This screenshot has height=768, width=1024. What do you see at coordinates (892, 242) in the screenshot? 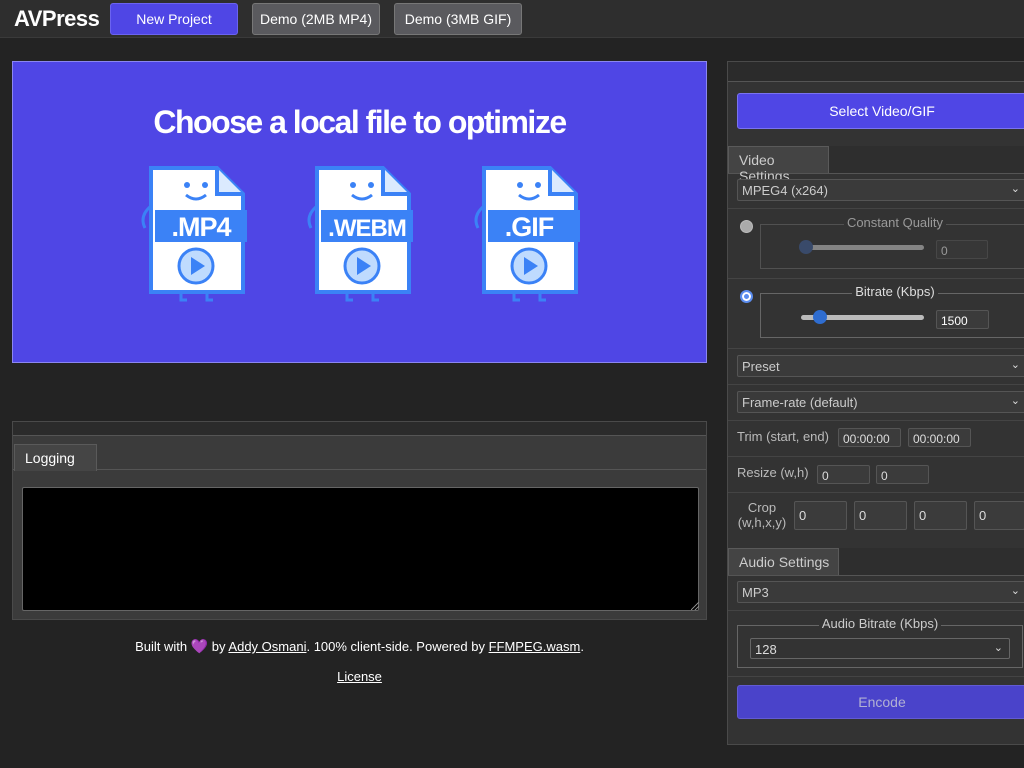
I see `constant-quality-group: Constant Quality 0` at bounding box center [892, 242].